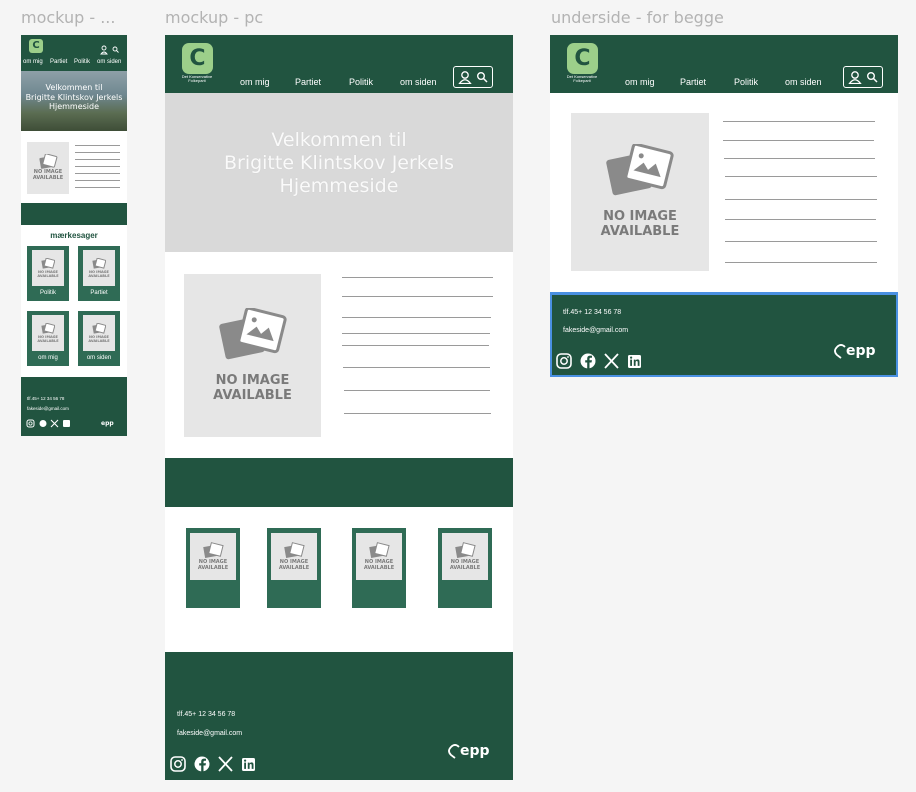 This screenshot has width=916, height=792. I want to click on card-label: Politik, so click(47, 293).